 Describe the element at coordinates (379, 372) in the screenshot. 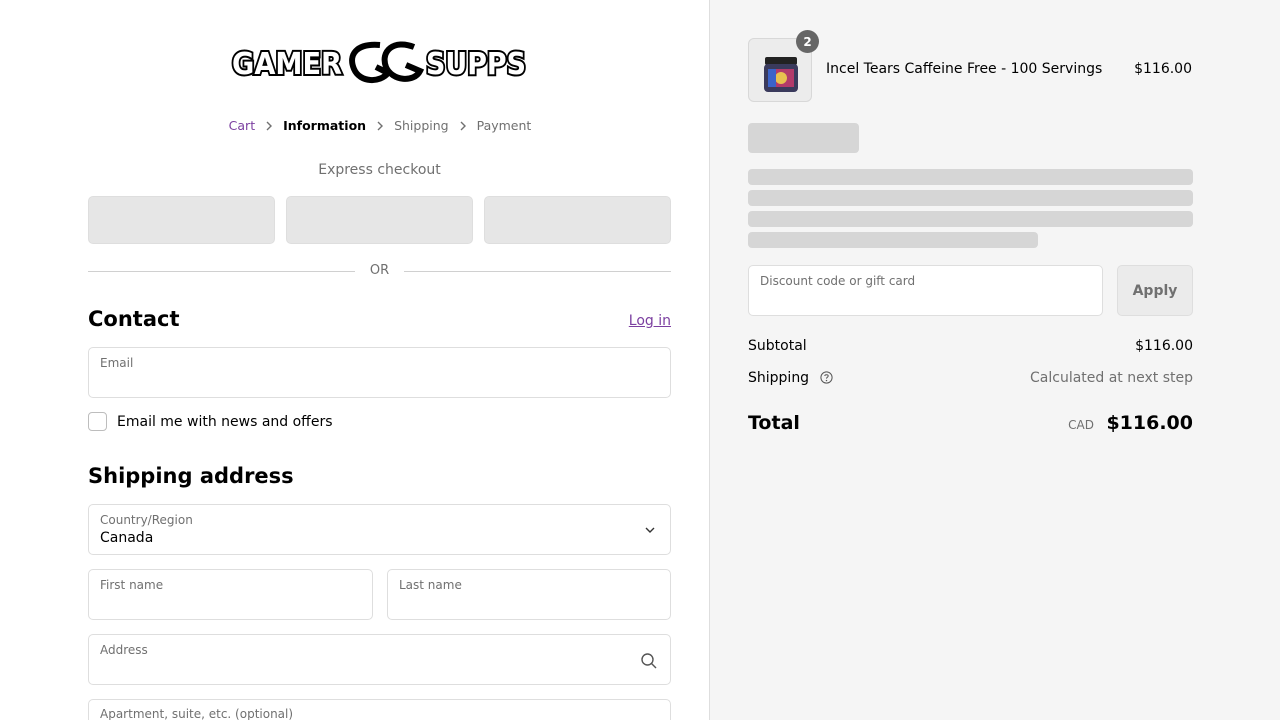

I see `email-field: Email` at that location.